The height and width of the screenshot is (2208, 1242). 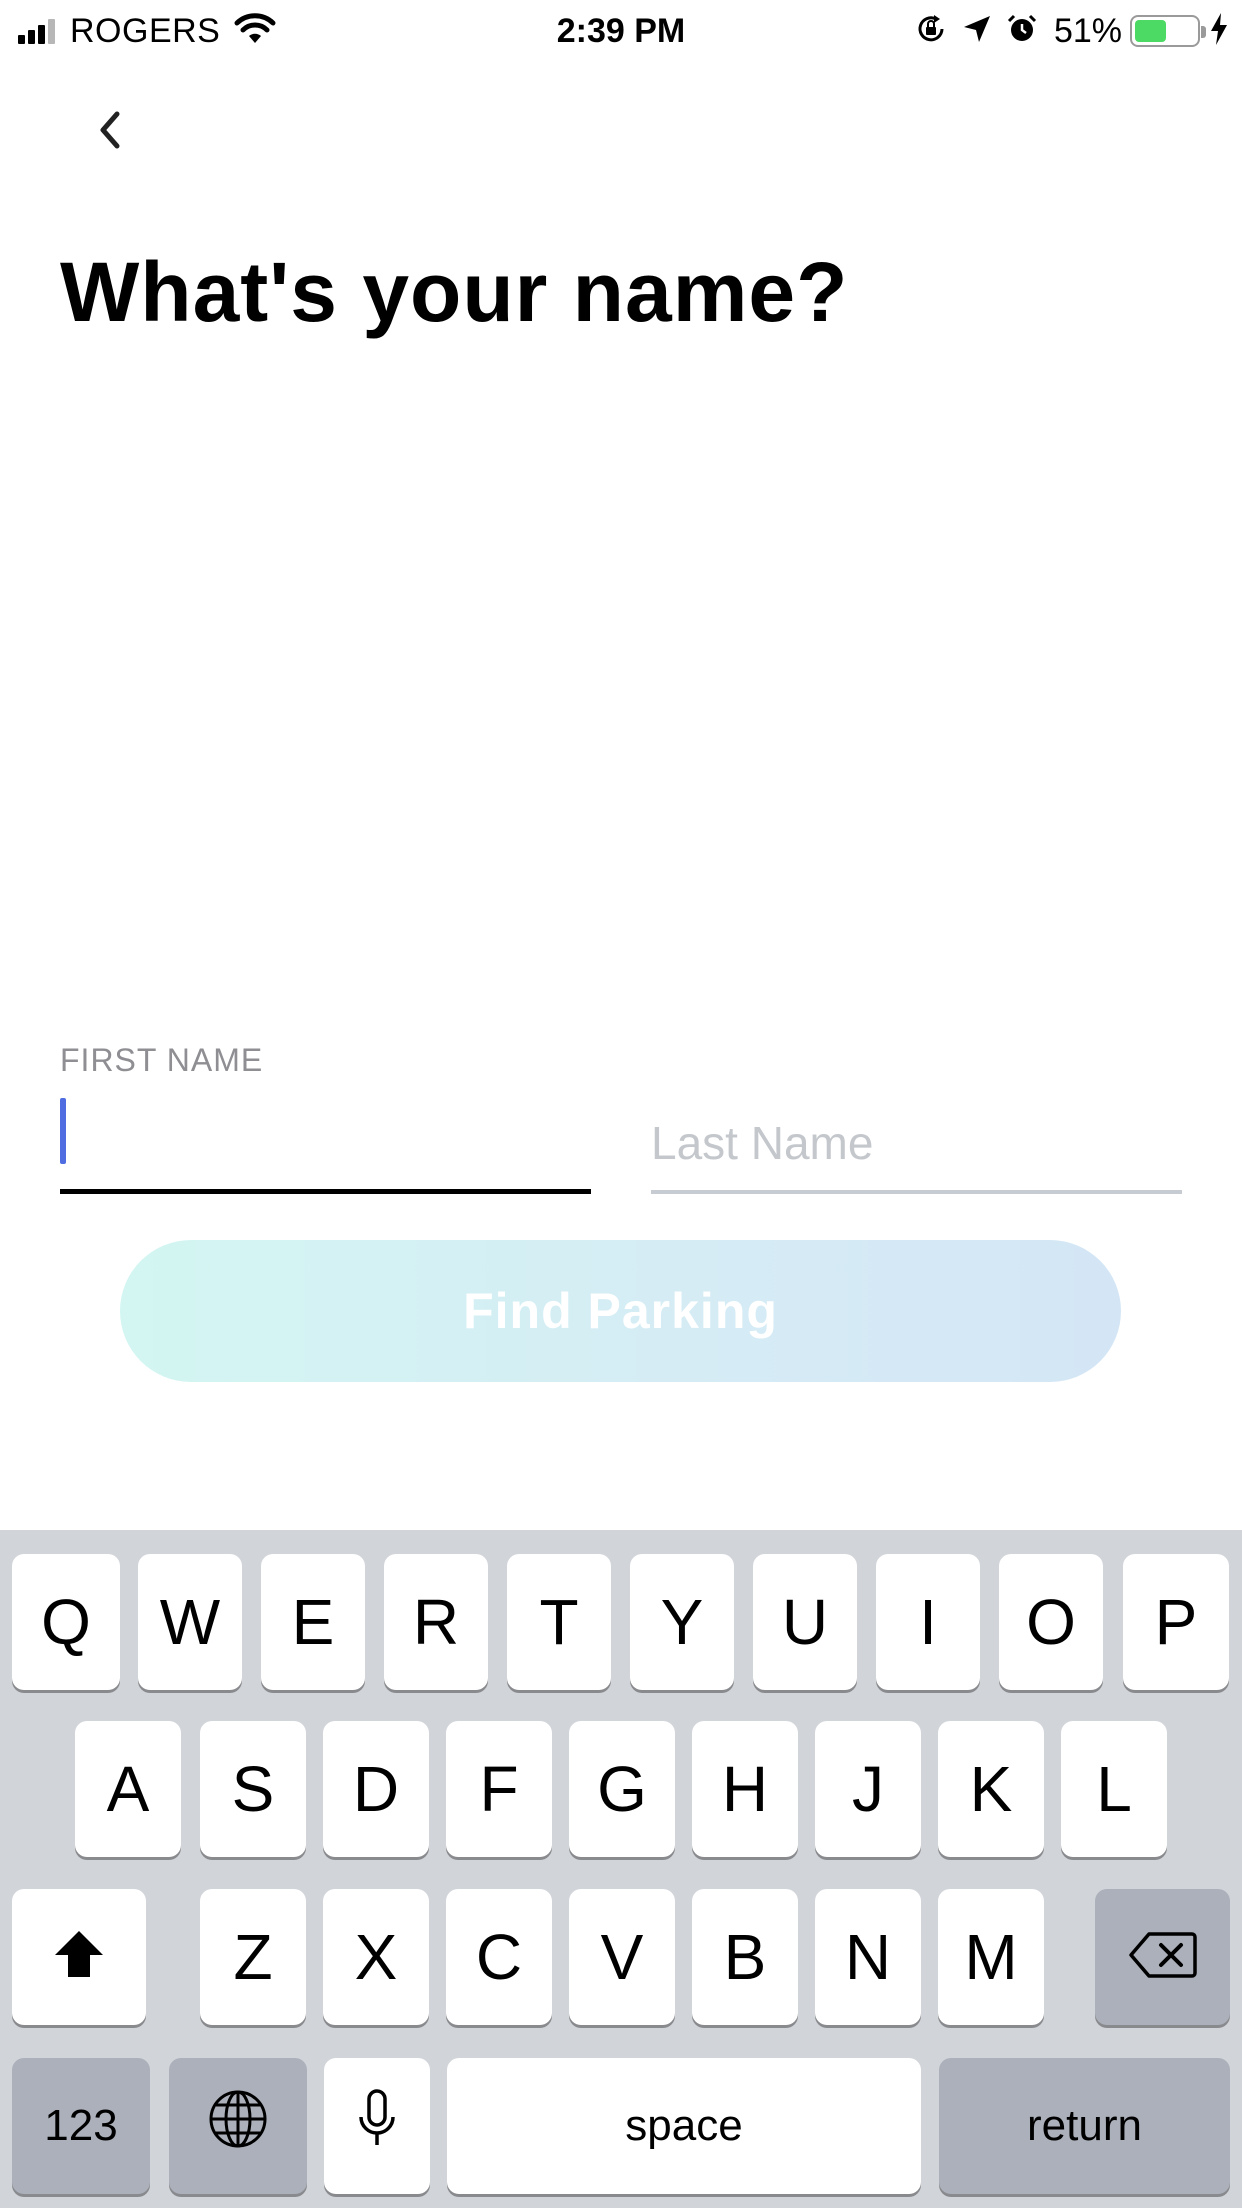 I want to click on battery-level, so click(x=1150, y=31).